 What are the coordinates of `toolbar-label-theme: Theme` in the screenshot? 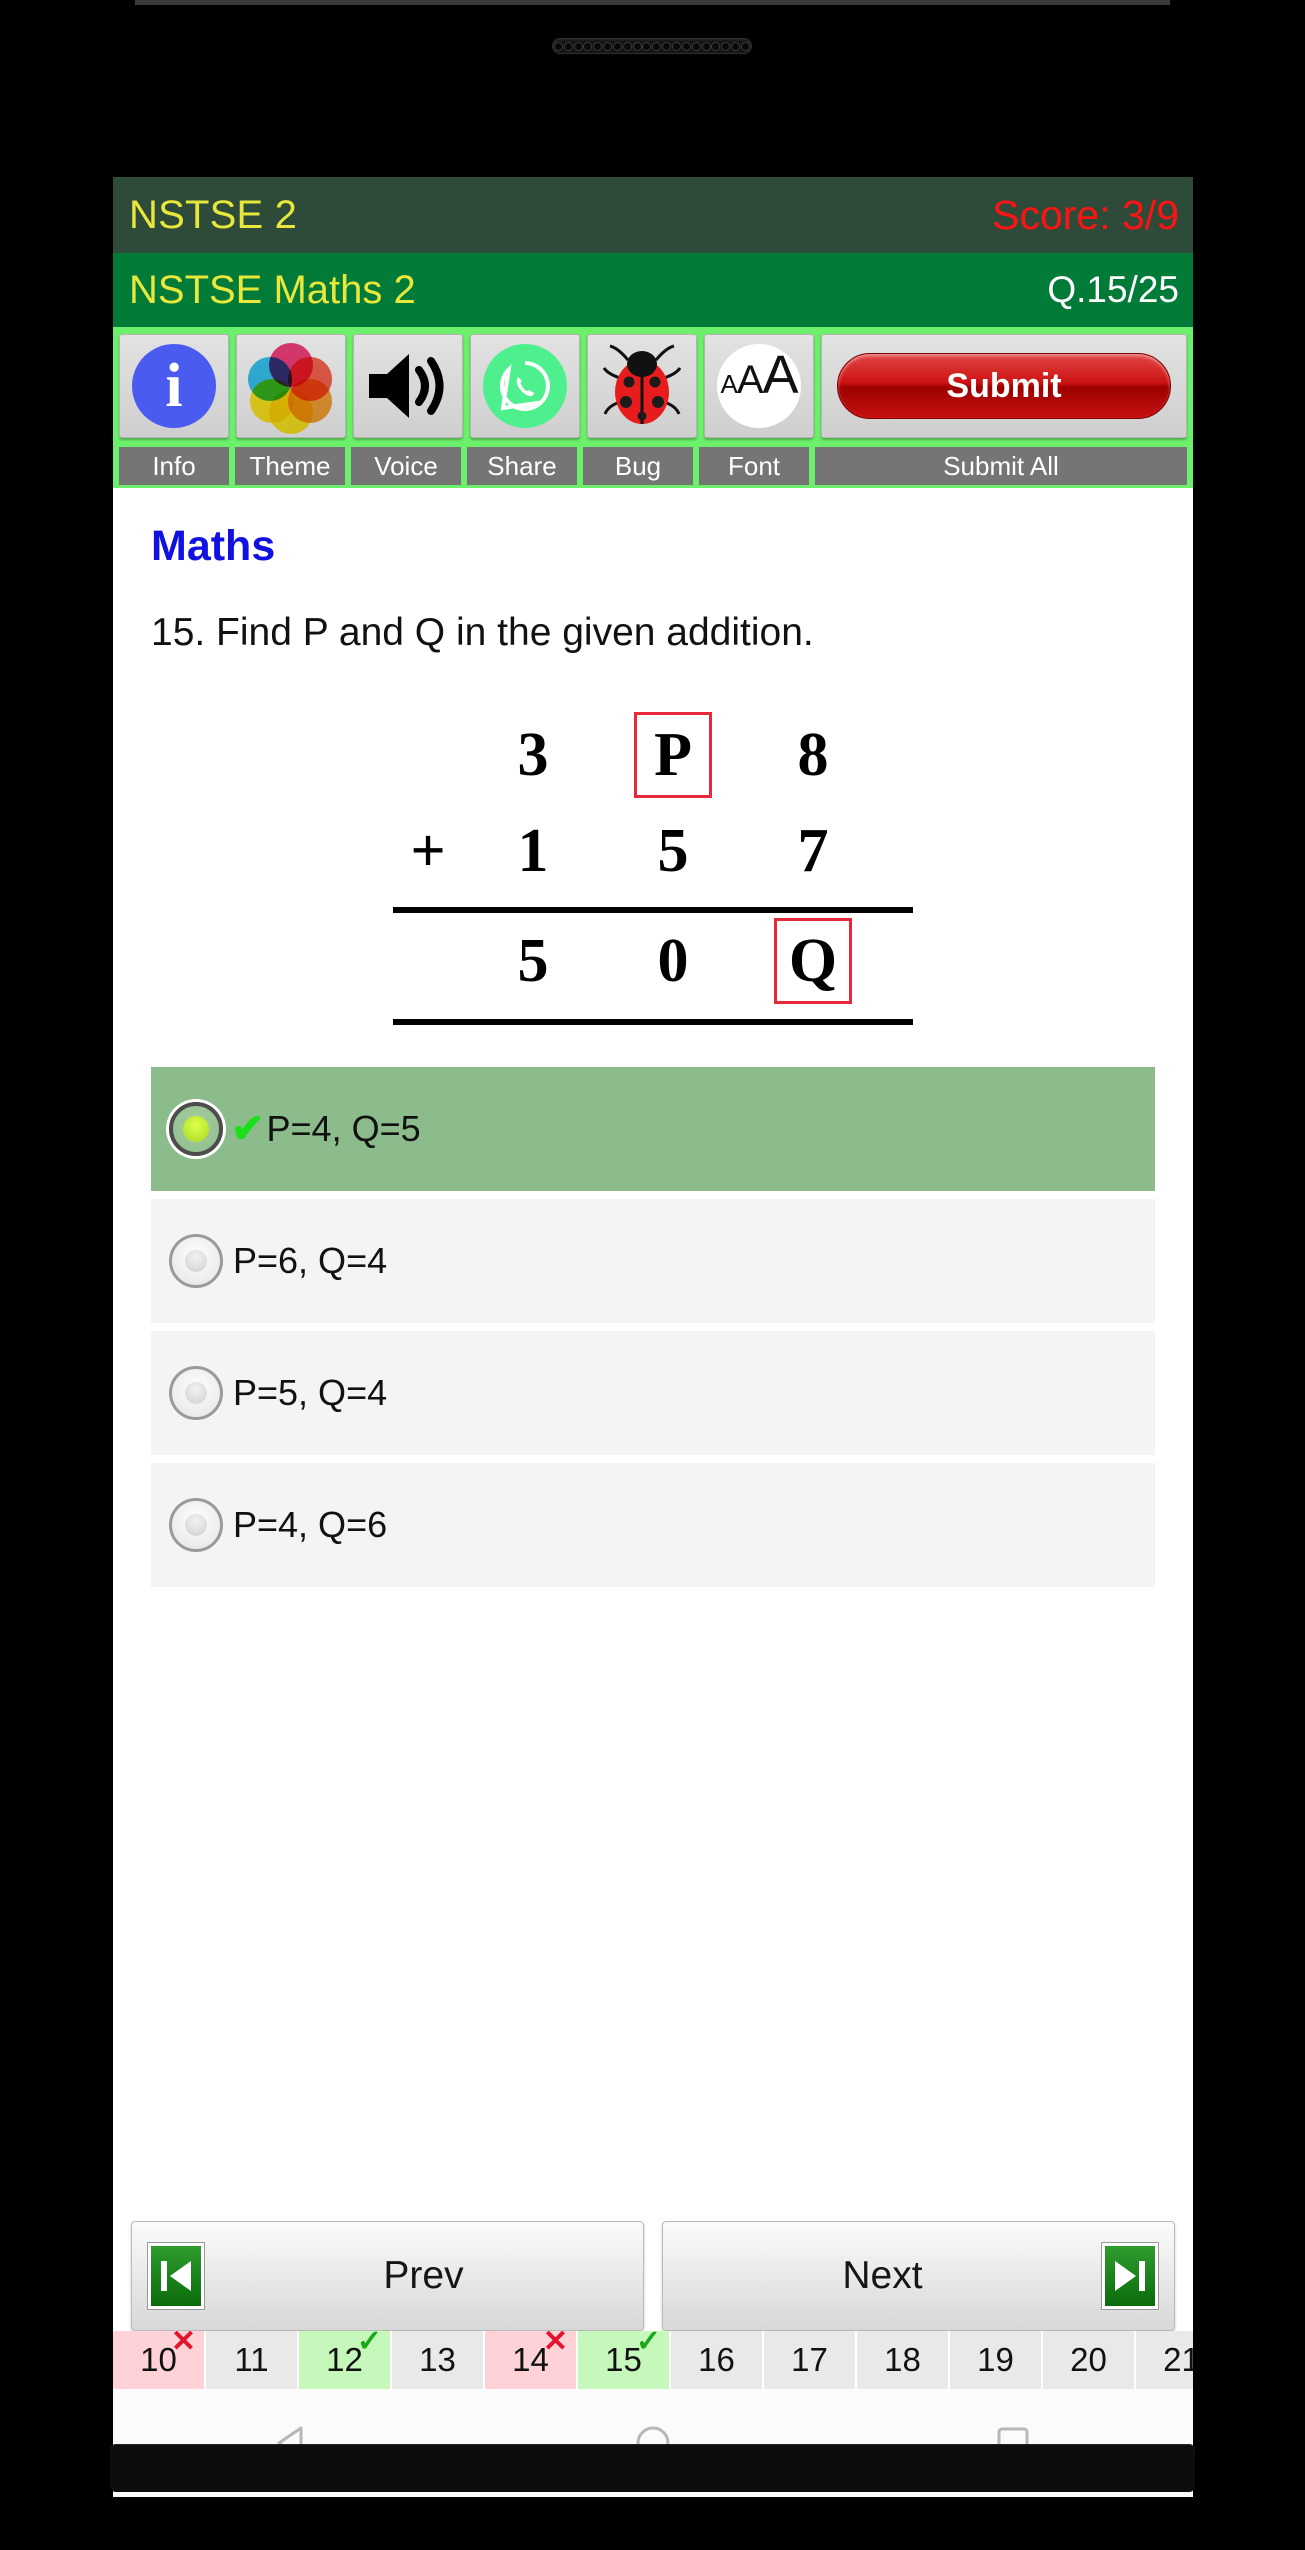 It's located at (290, 466).